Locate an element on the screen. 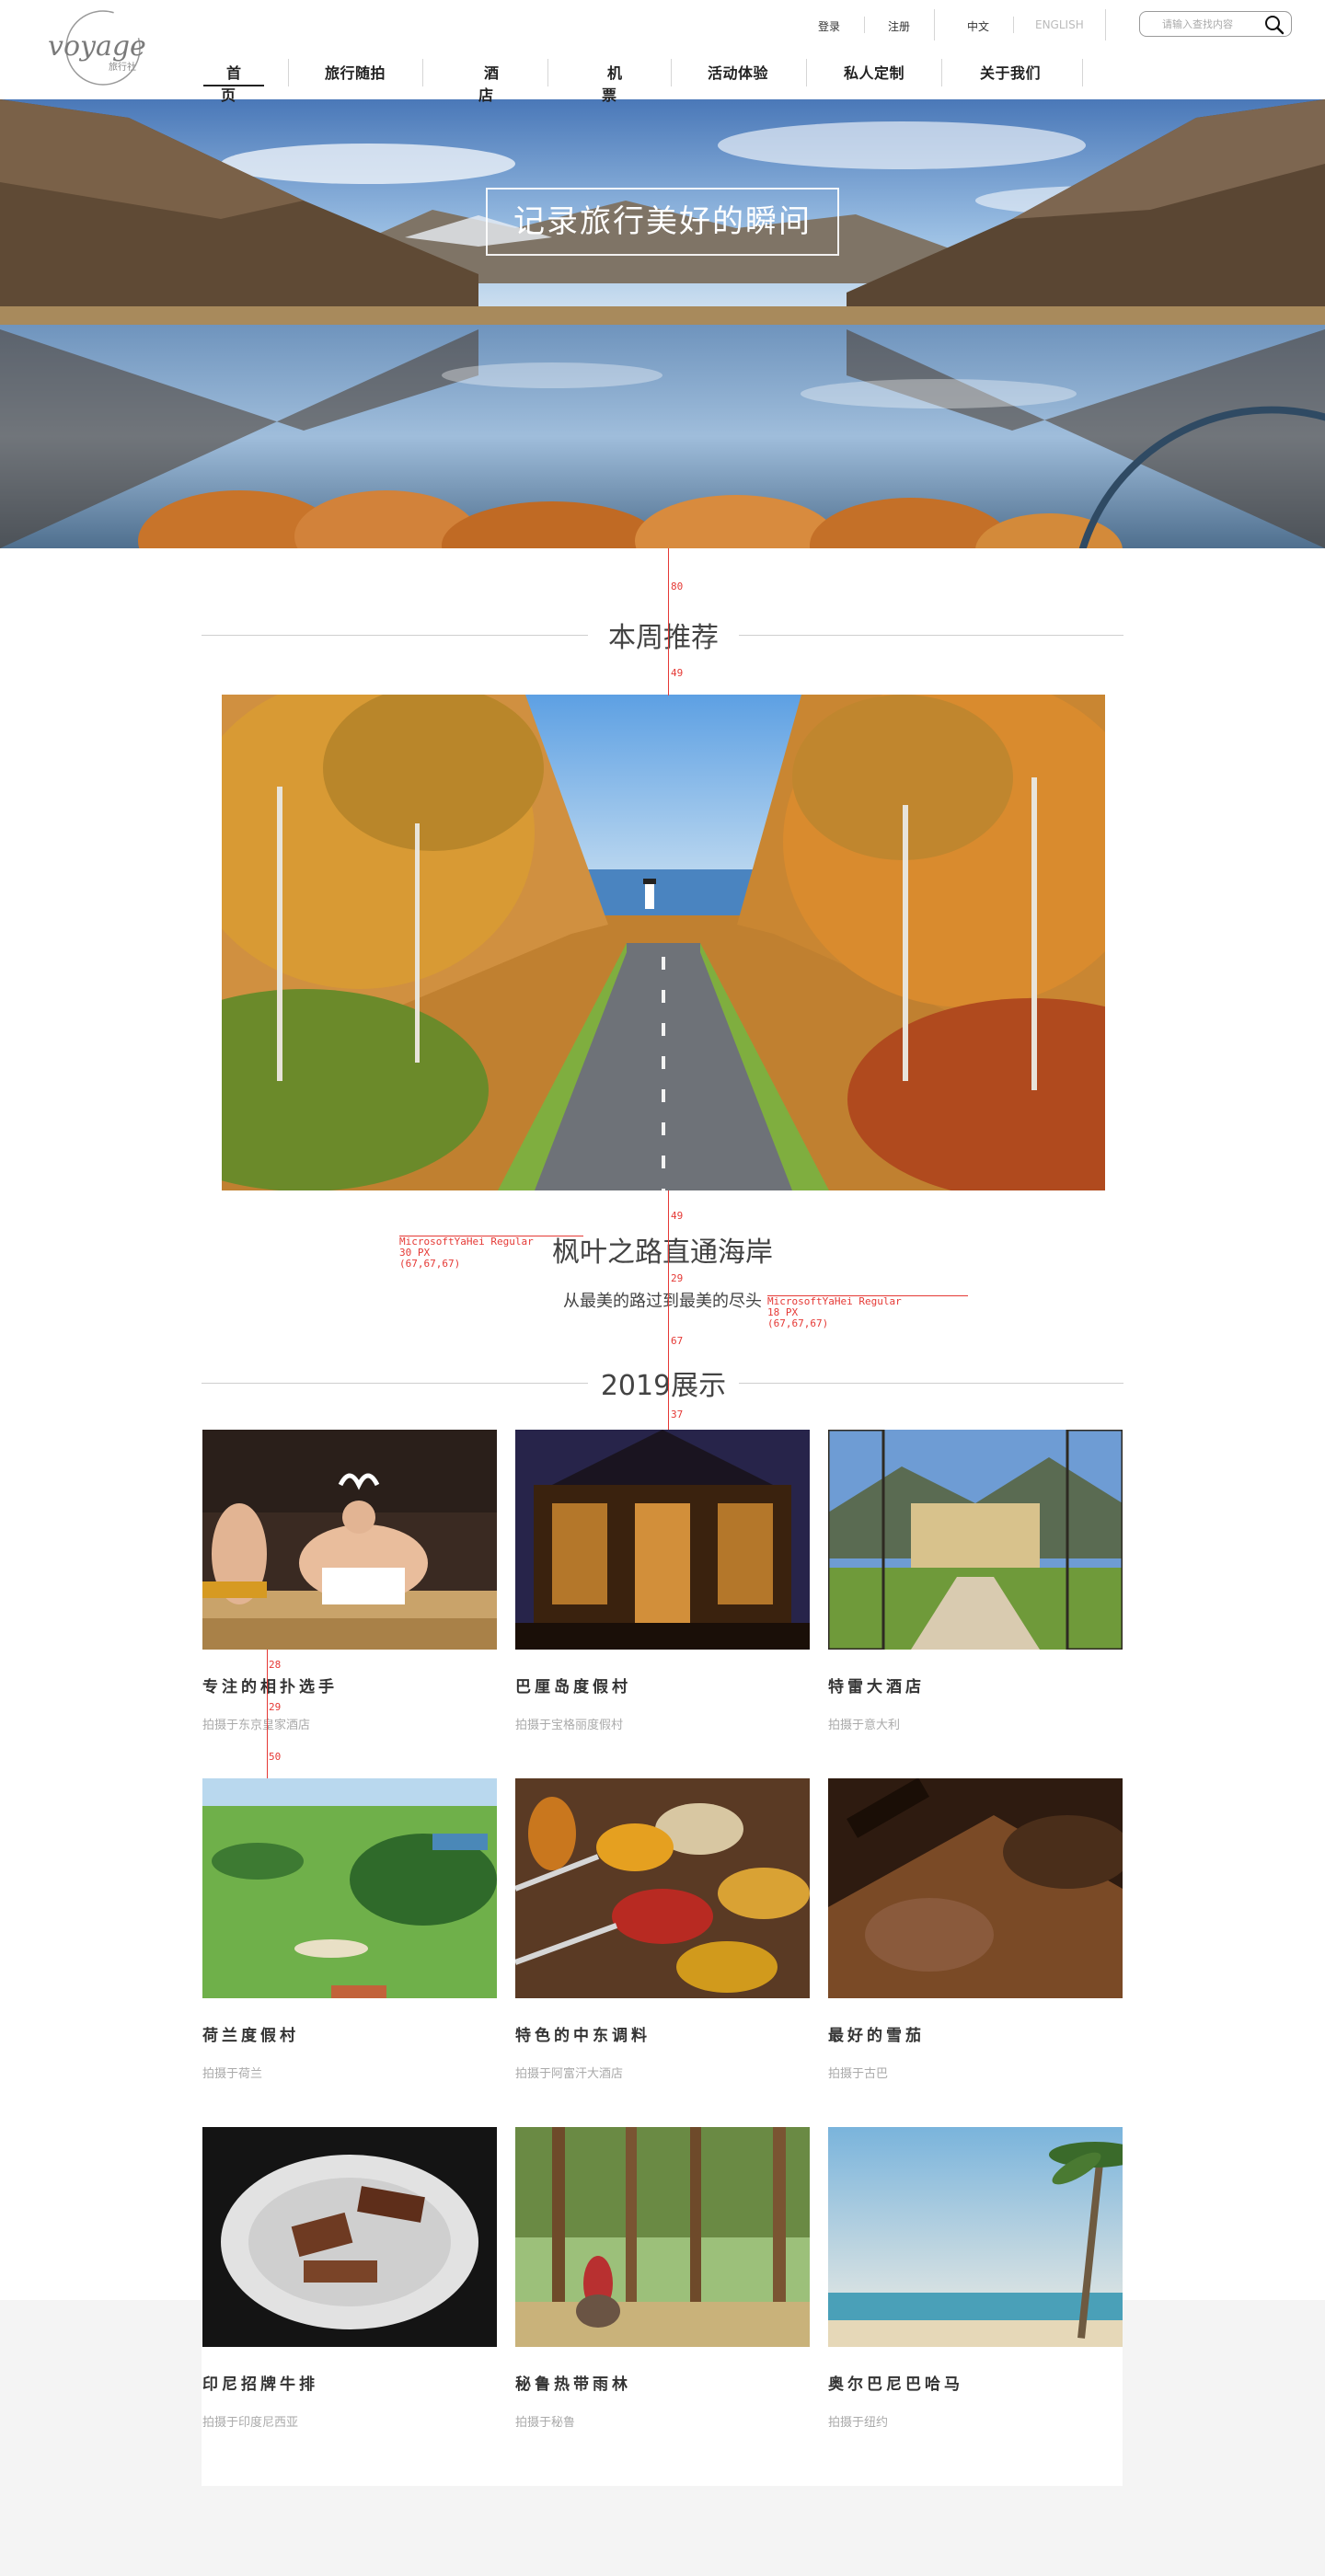 Image resolution: width=1325 pixels, height=2576 pixels. nav-custom-tours: 私人定制 is located at coordinates (874, 73).